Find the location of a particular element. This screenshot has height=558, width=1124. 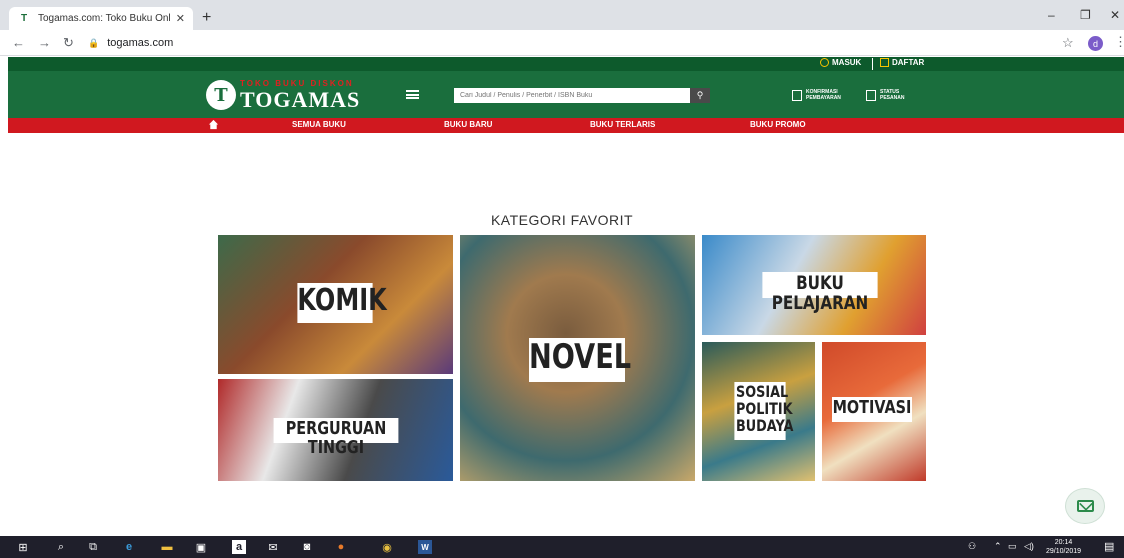

search-input is located at coordinates (572, 95).